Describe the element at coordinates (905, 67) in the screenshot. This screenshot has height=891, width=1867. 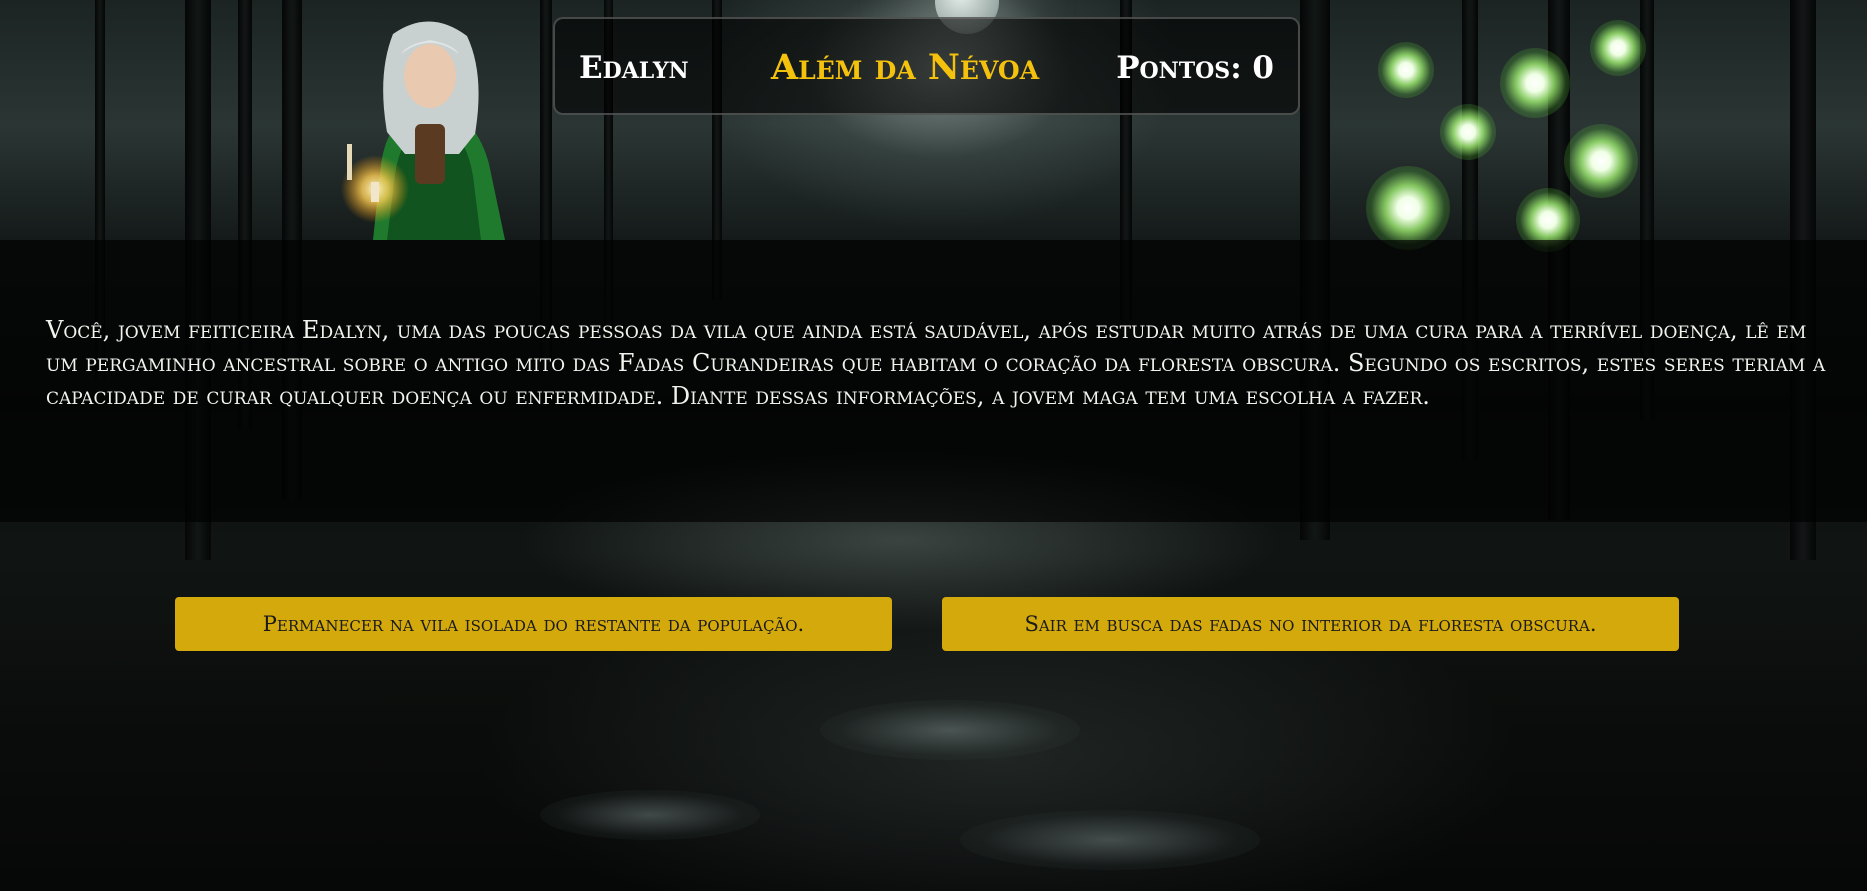
I see `game-title: Além da Névoa` at that location.